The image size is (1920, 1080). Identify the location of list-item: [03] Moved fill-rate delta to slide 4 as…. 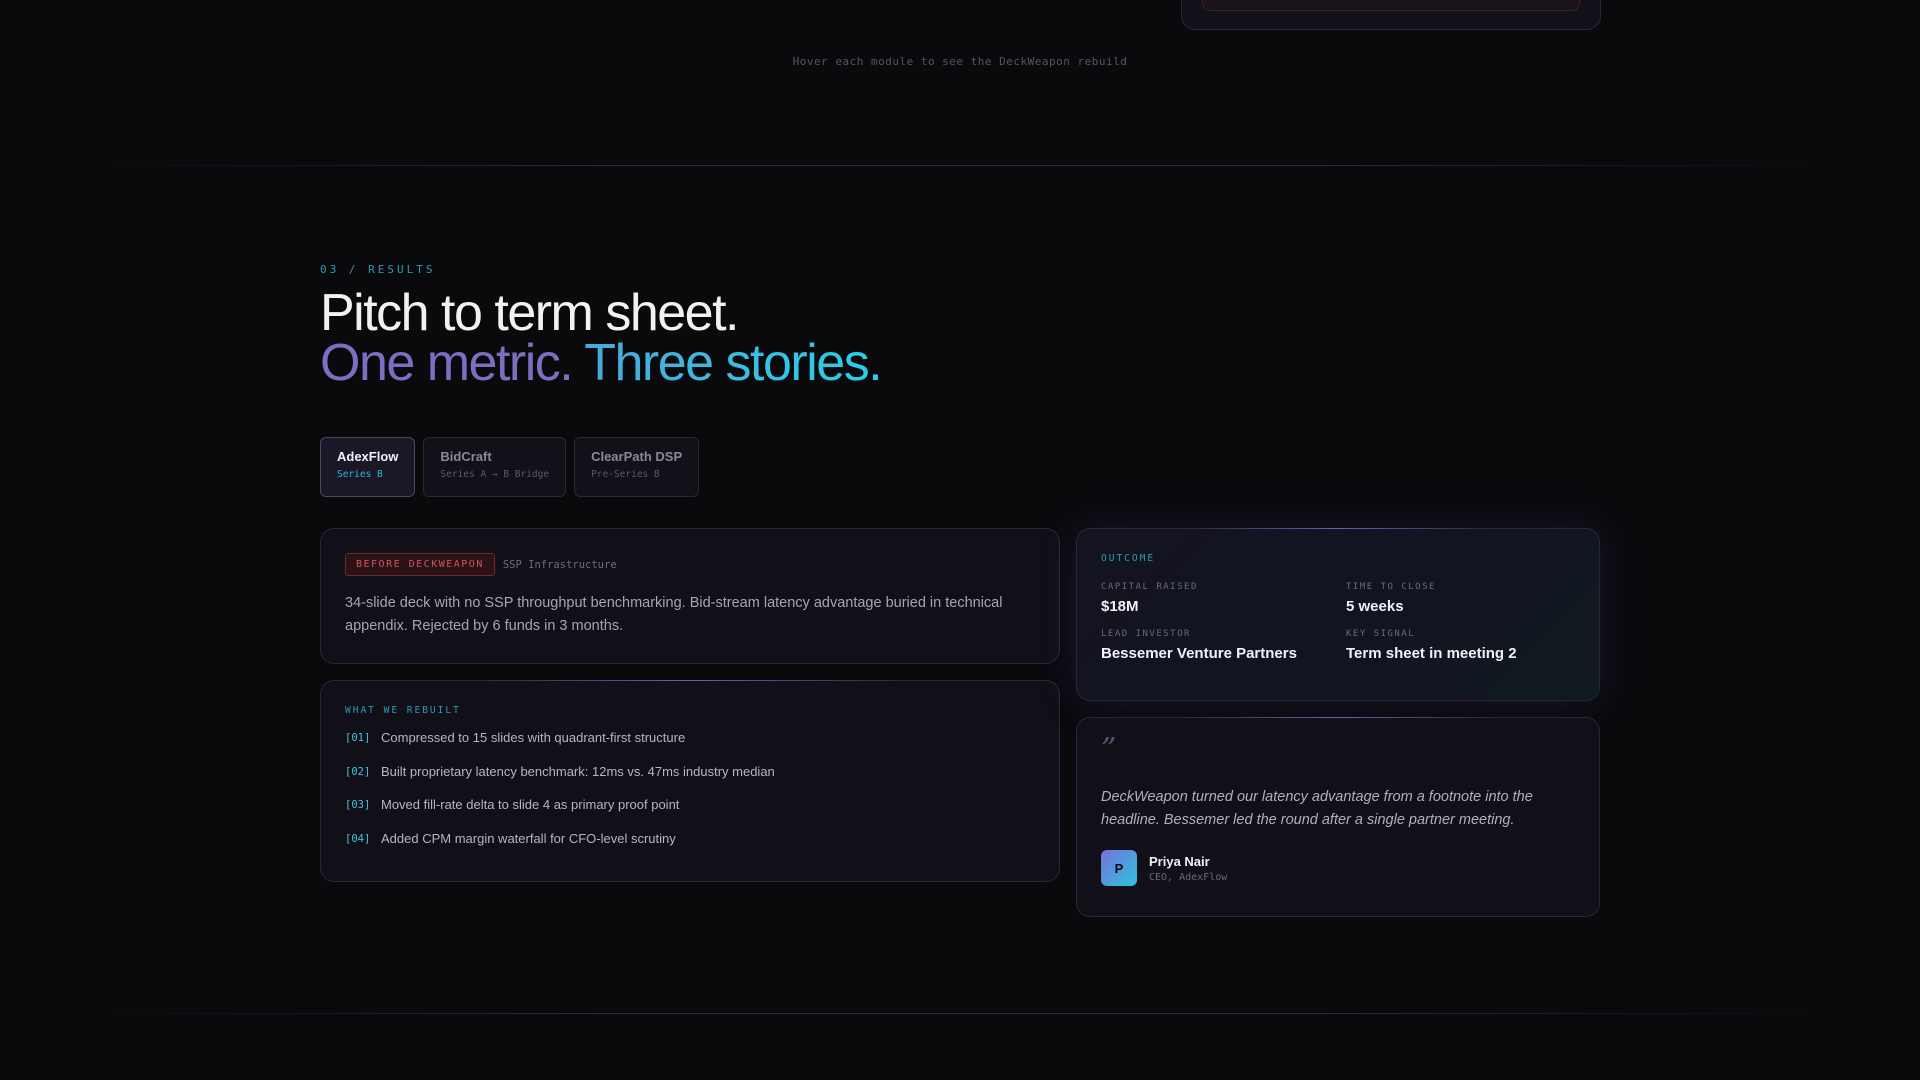
(690, 814).